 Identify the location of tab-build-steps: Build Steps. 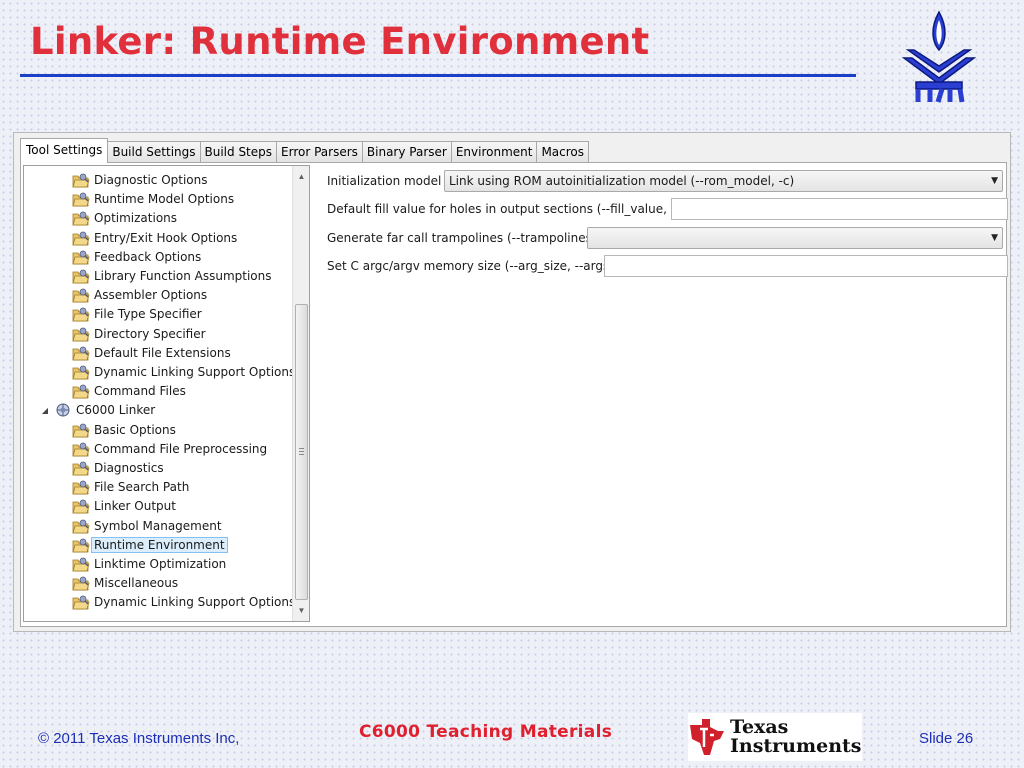
(238, 152).